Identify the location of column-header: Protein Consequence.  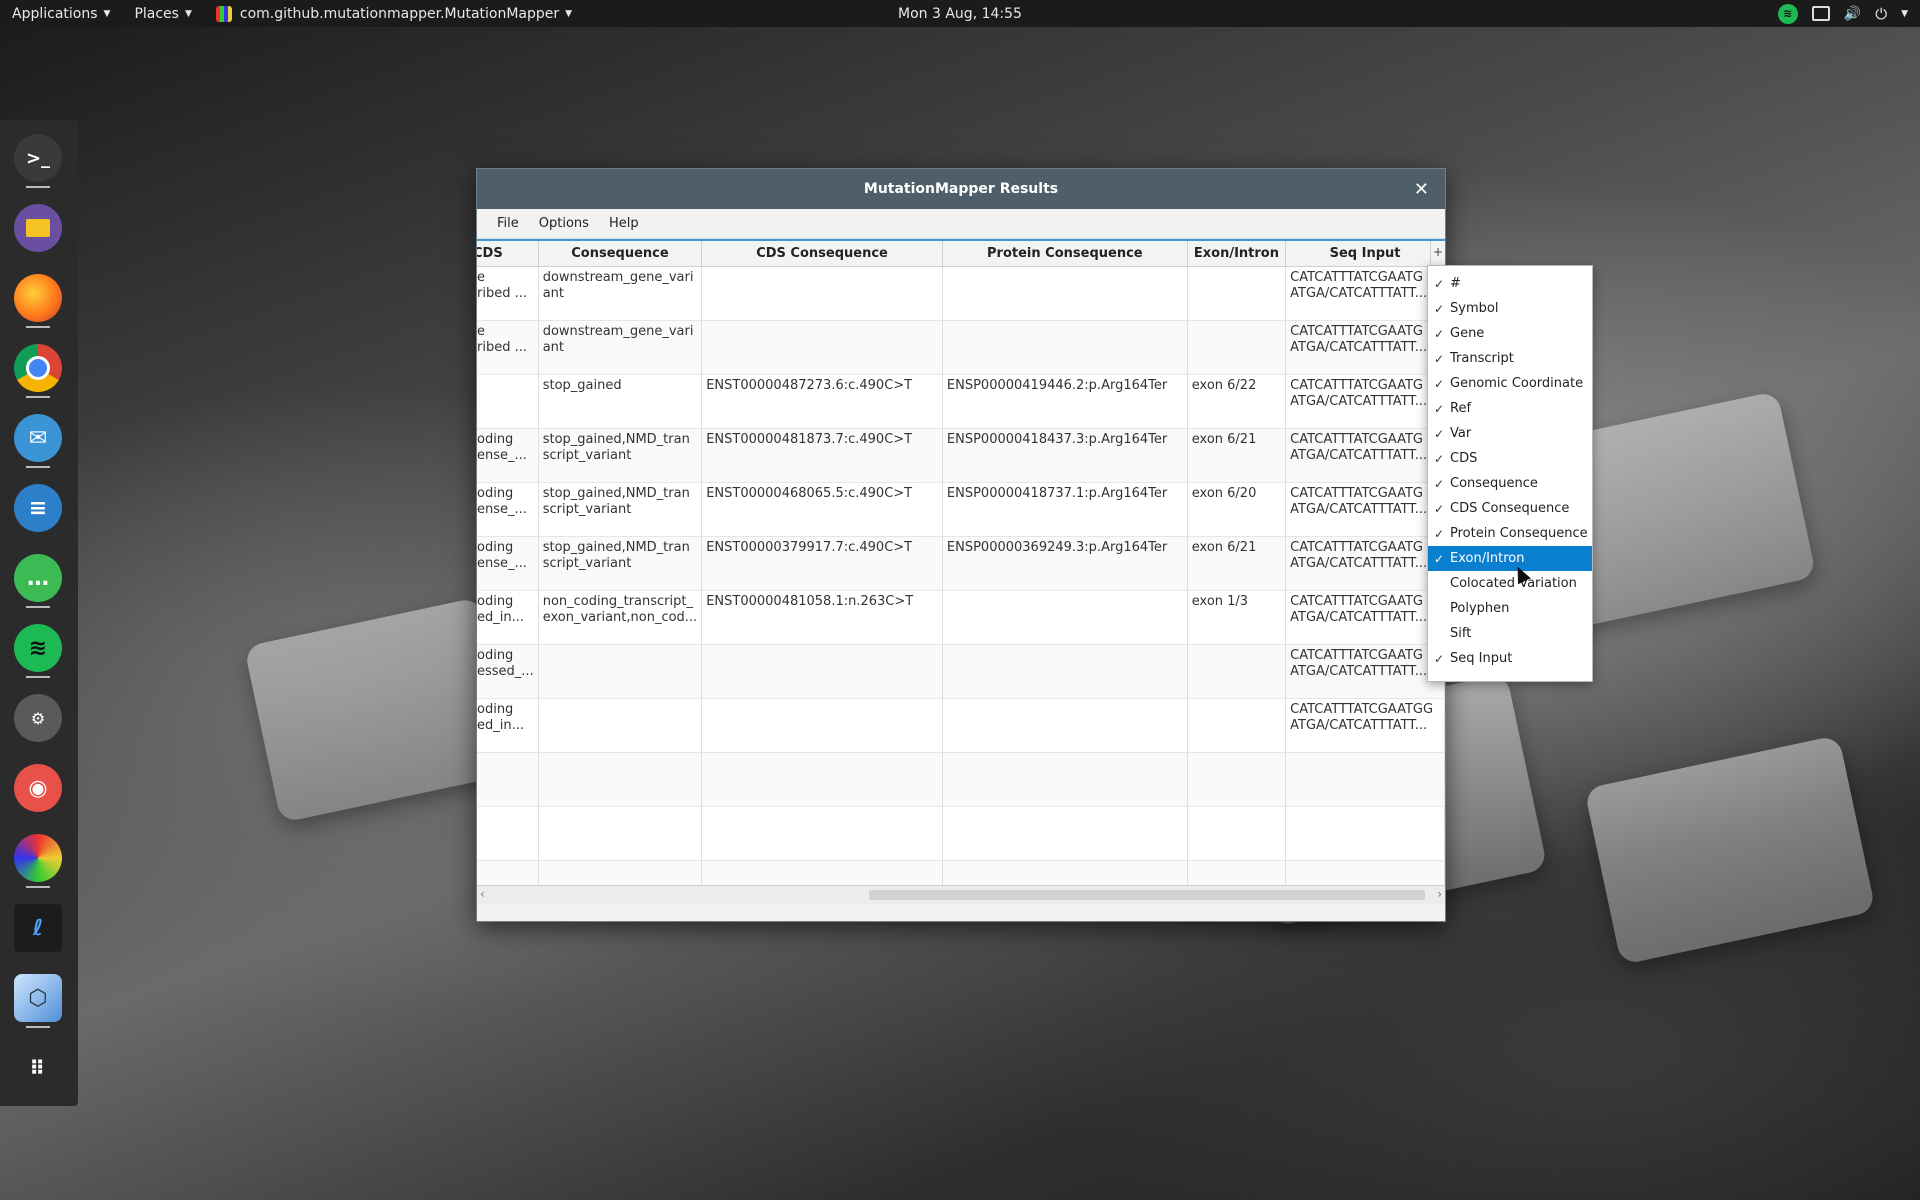
(1065, 254).